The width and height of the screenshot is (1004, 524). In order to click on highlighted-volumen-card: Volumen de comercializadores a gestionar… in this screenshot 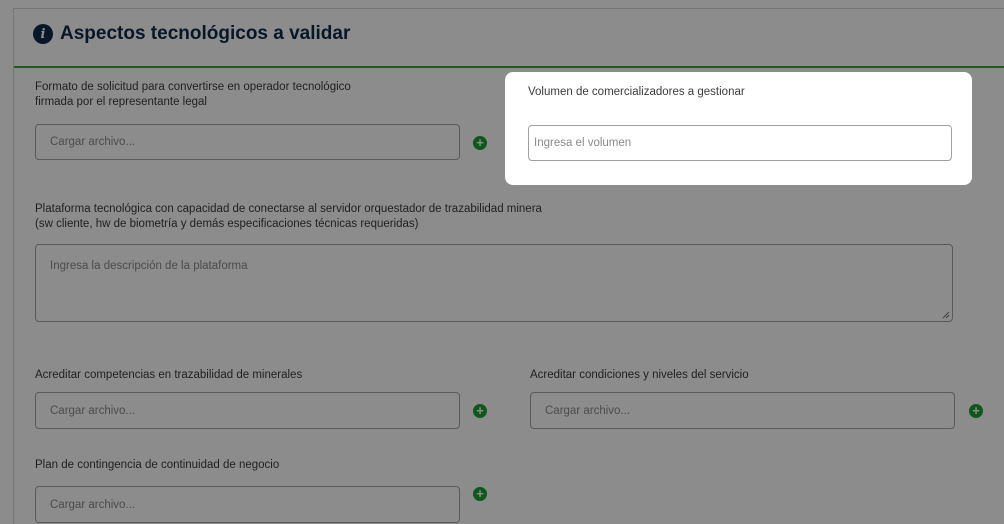, I will do `click(738, 128)`.